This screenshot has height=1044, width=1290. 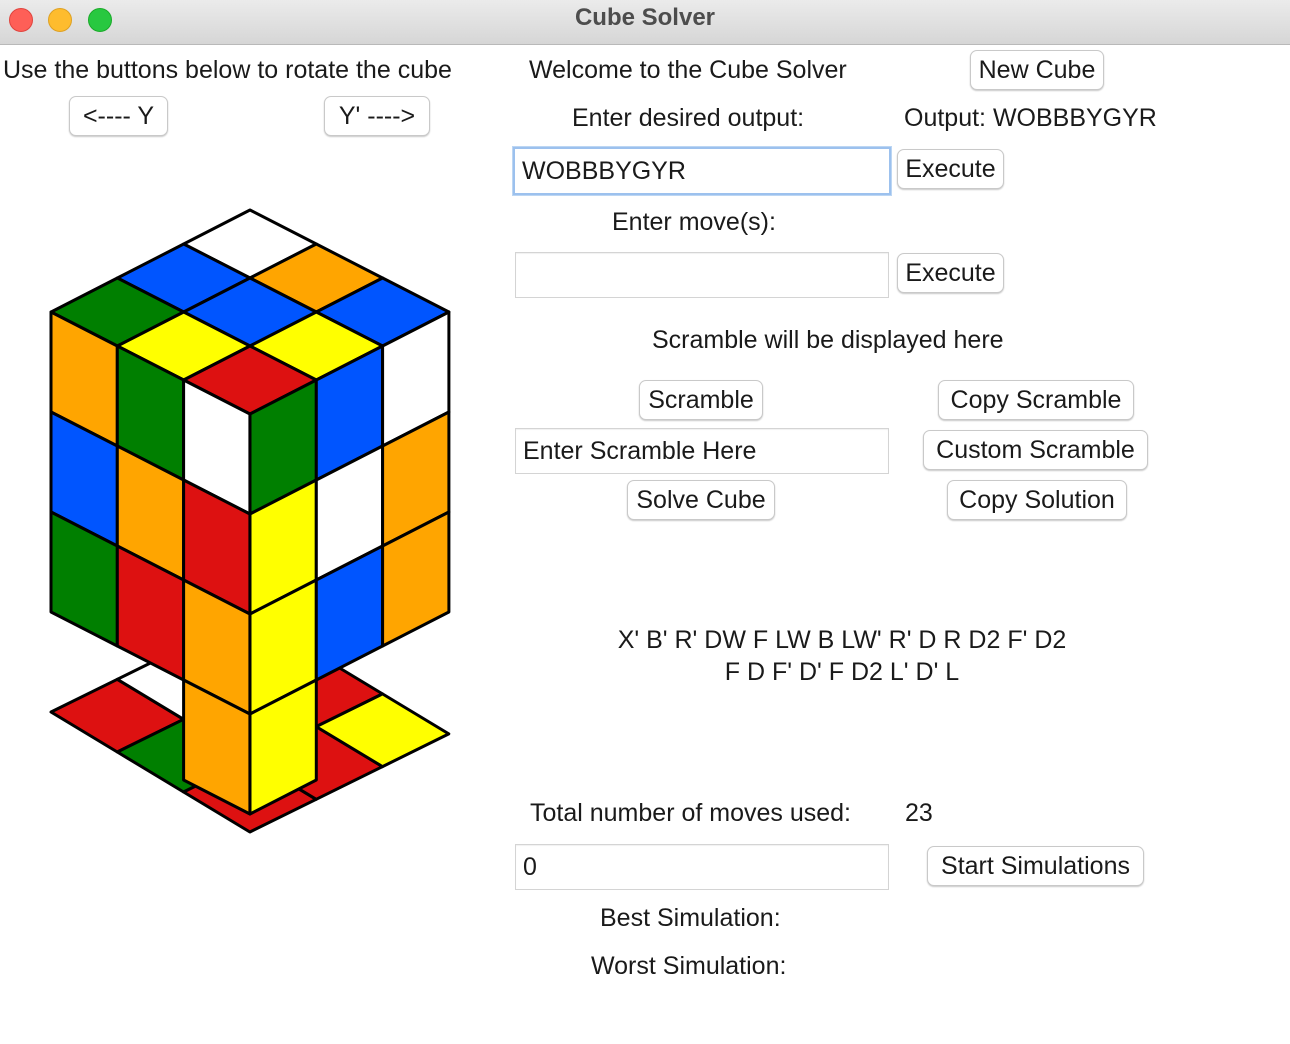 I want to click on desired-output-label: Enter desired output:, so click(x=688, y=118).